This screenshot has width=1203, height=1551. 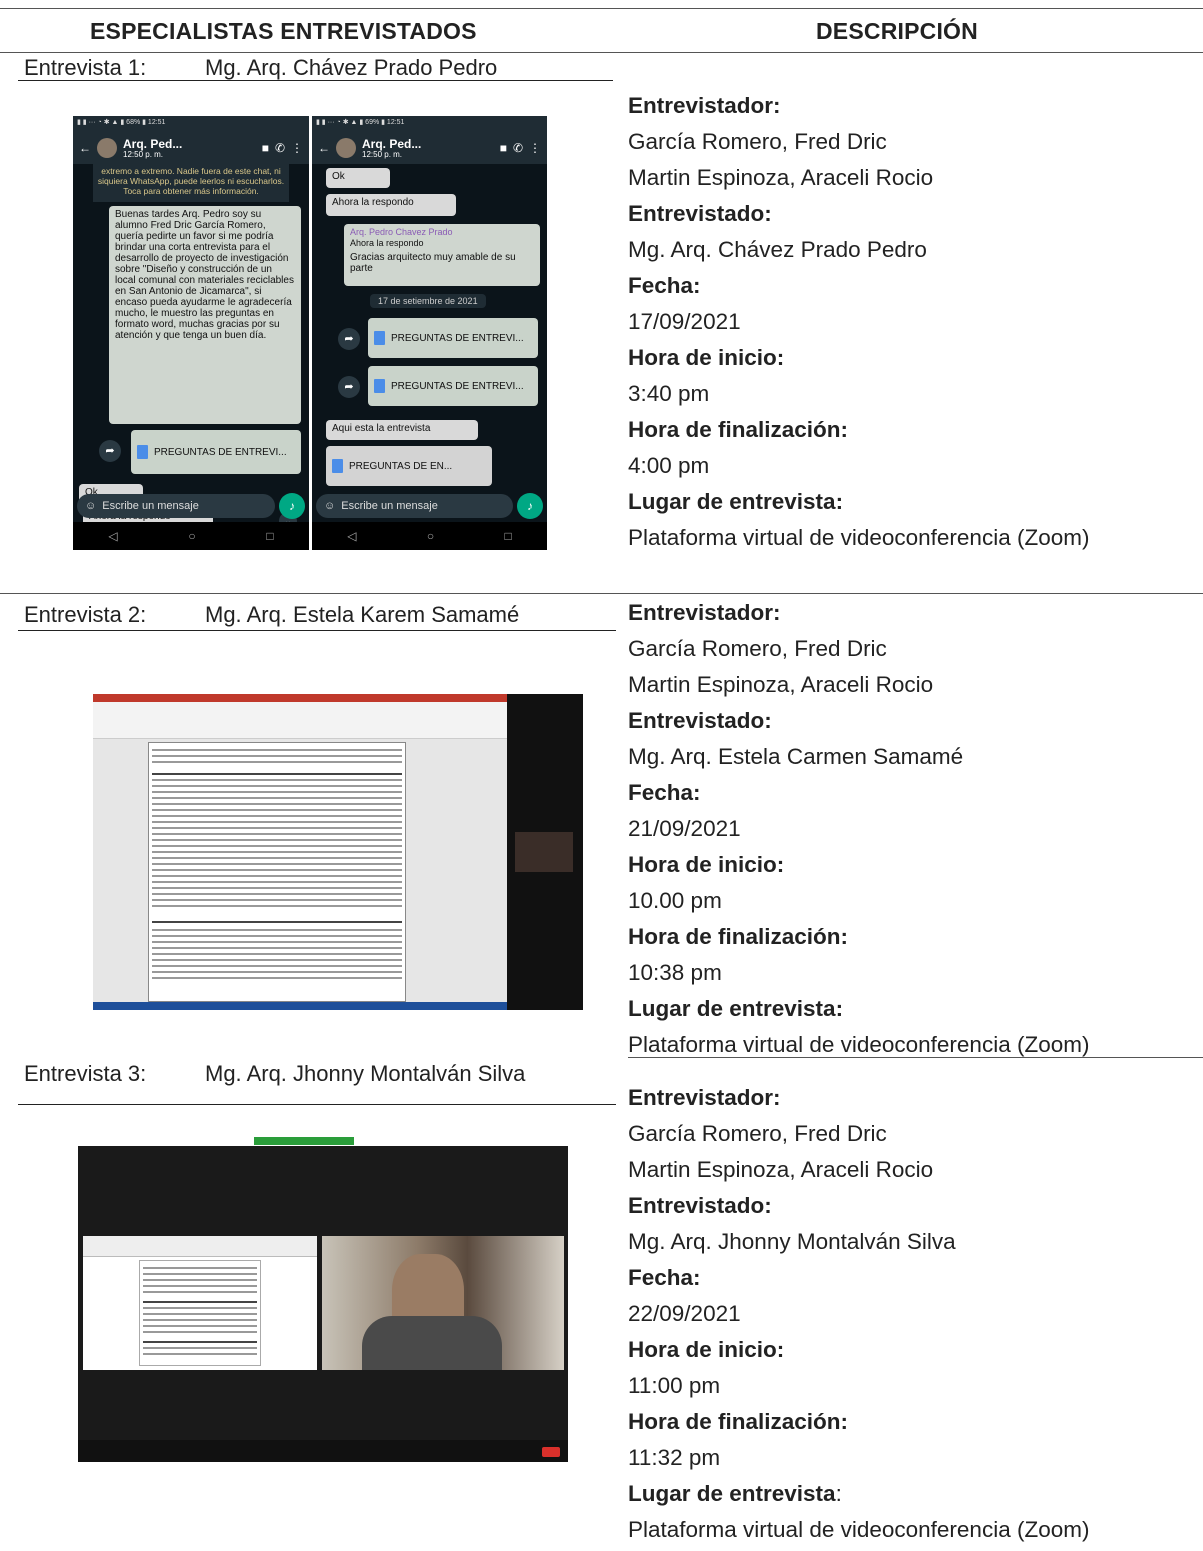 I want to click on interview-2-label: Entrevista 2:, so click(x=85, y=614).